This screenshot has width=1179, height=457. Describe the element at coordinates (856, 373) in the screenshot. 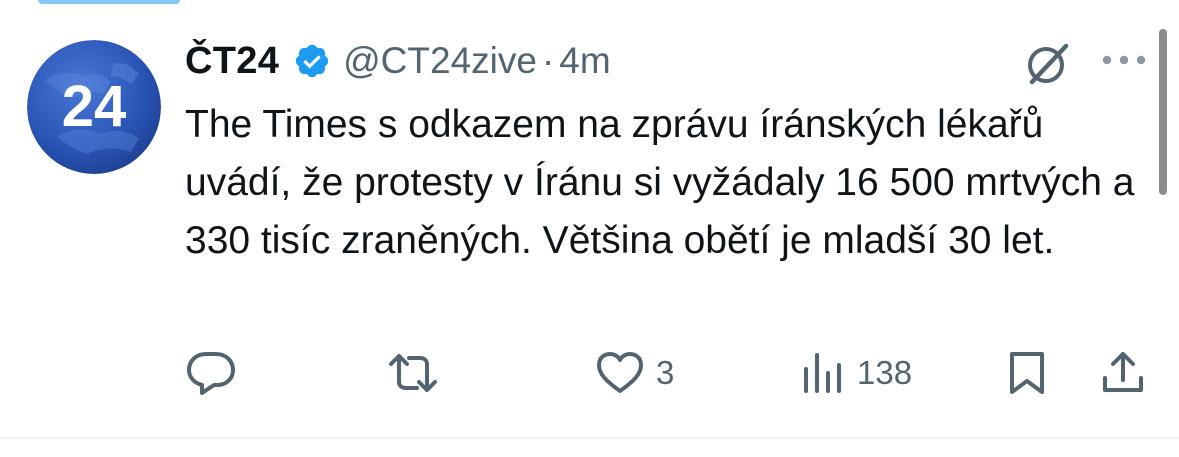

I see `views-button: 138` at that location.